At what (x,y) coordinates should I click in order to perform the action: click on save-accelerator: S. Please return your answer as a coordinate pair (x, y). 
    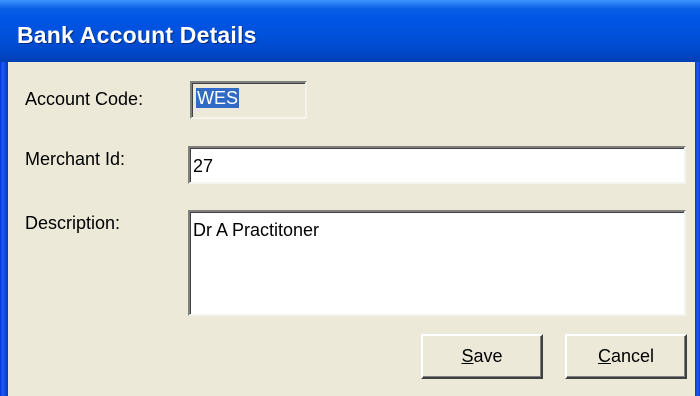
    Looking at the image, I should click on (467, 356).